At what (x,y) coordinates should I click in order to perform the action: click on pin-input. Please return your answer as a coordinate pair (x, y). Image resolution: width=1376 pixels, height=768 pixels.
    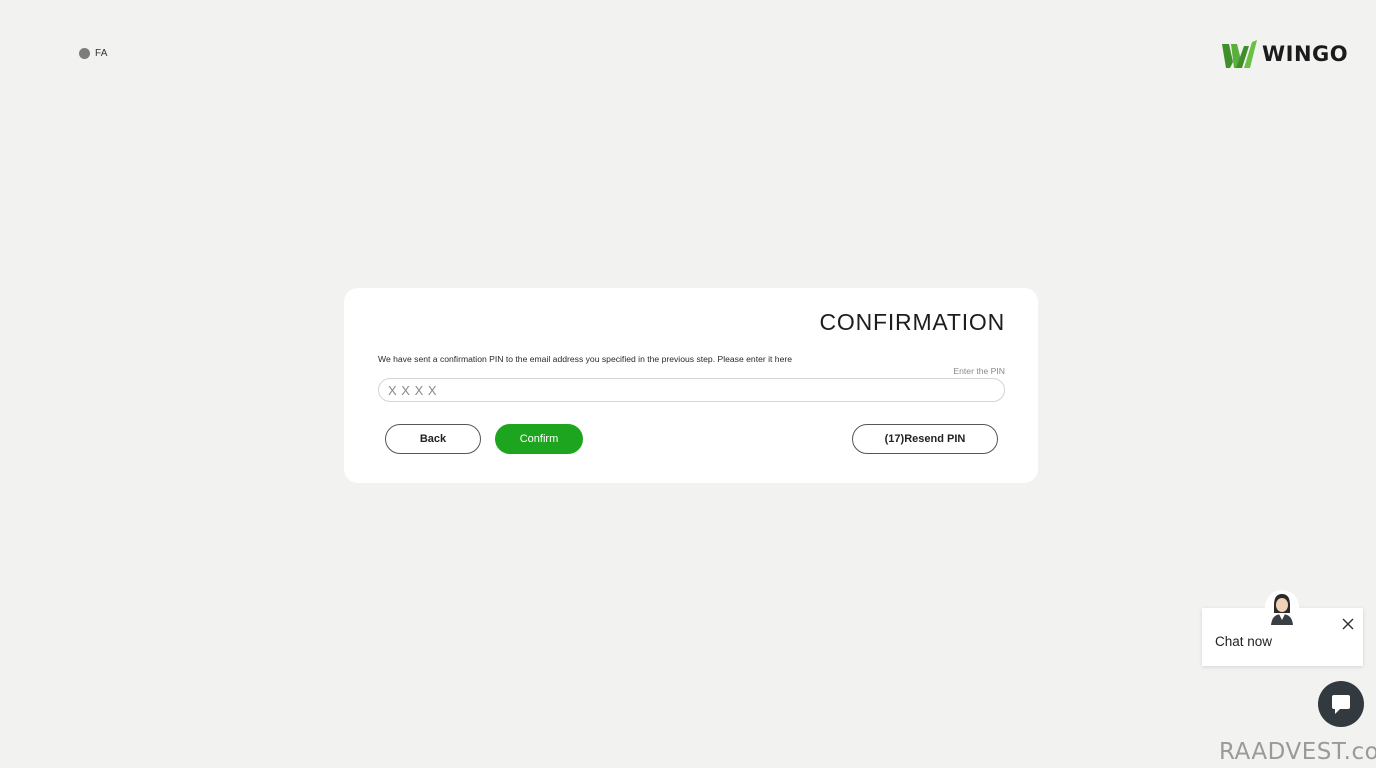
    Looking at the image, I should click on (691, 390).